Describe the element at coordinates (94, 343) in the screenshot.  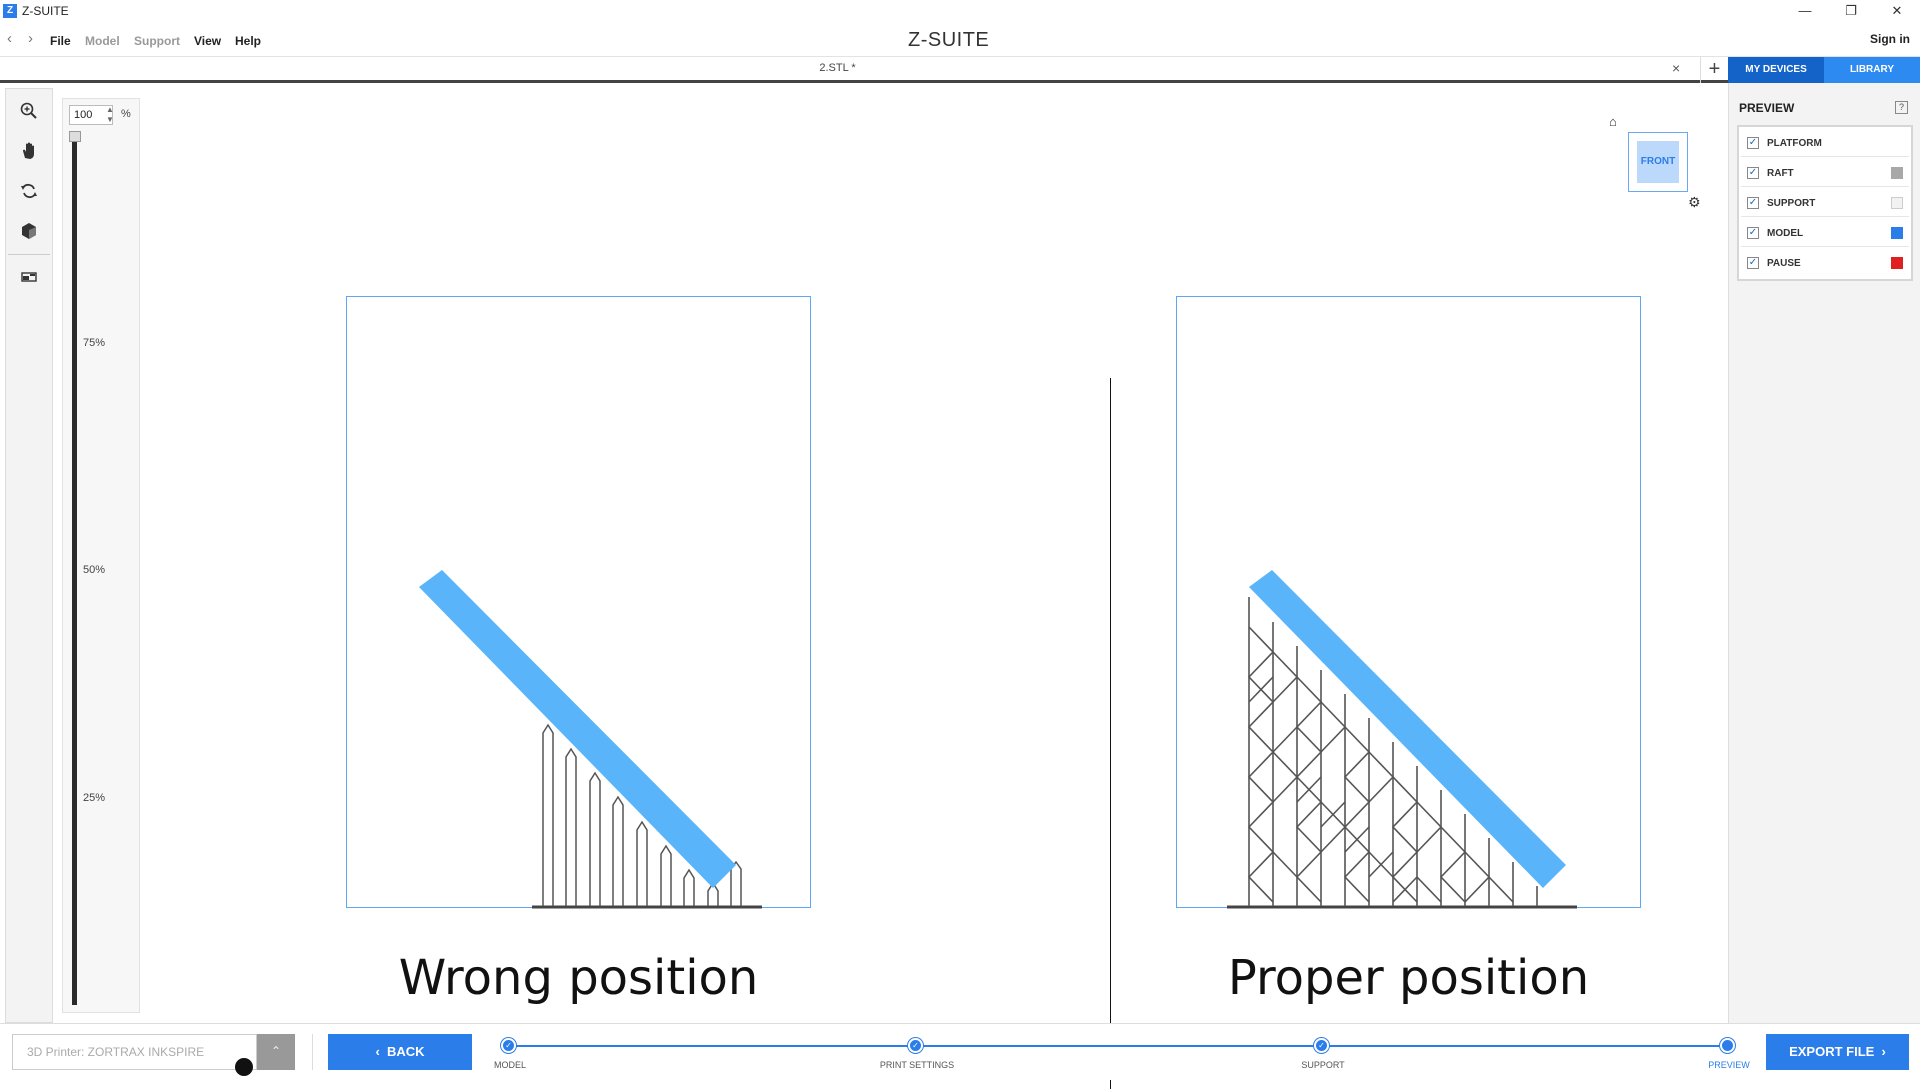
I see `slider-tick-75: 75%` at that location.